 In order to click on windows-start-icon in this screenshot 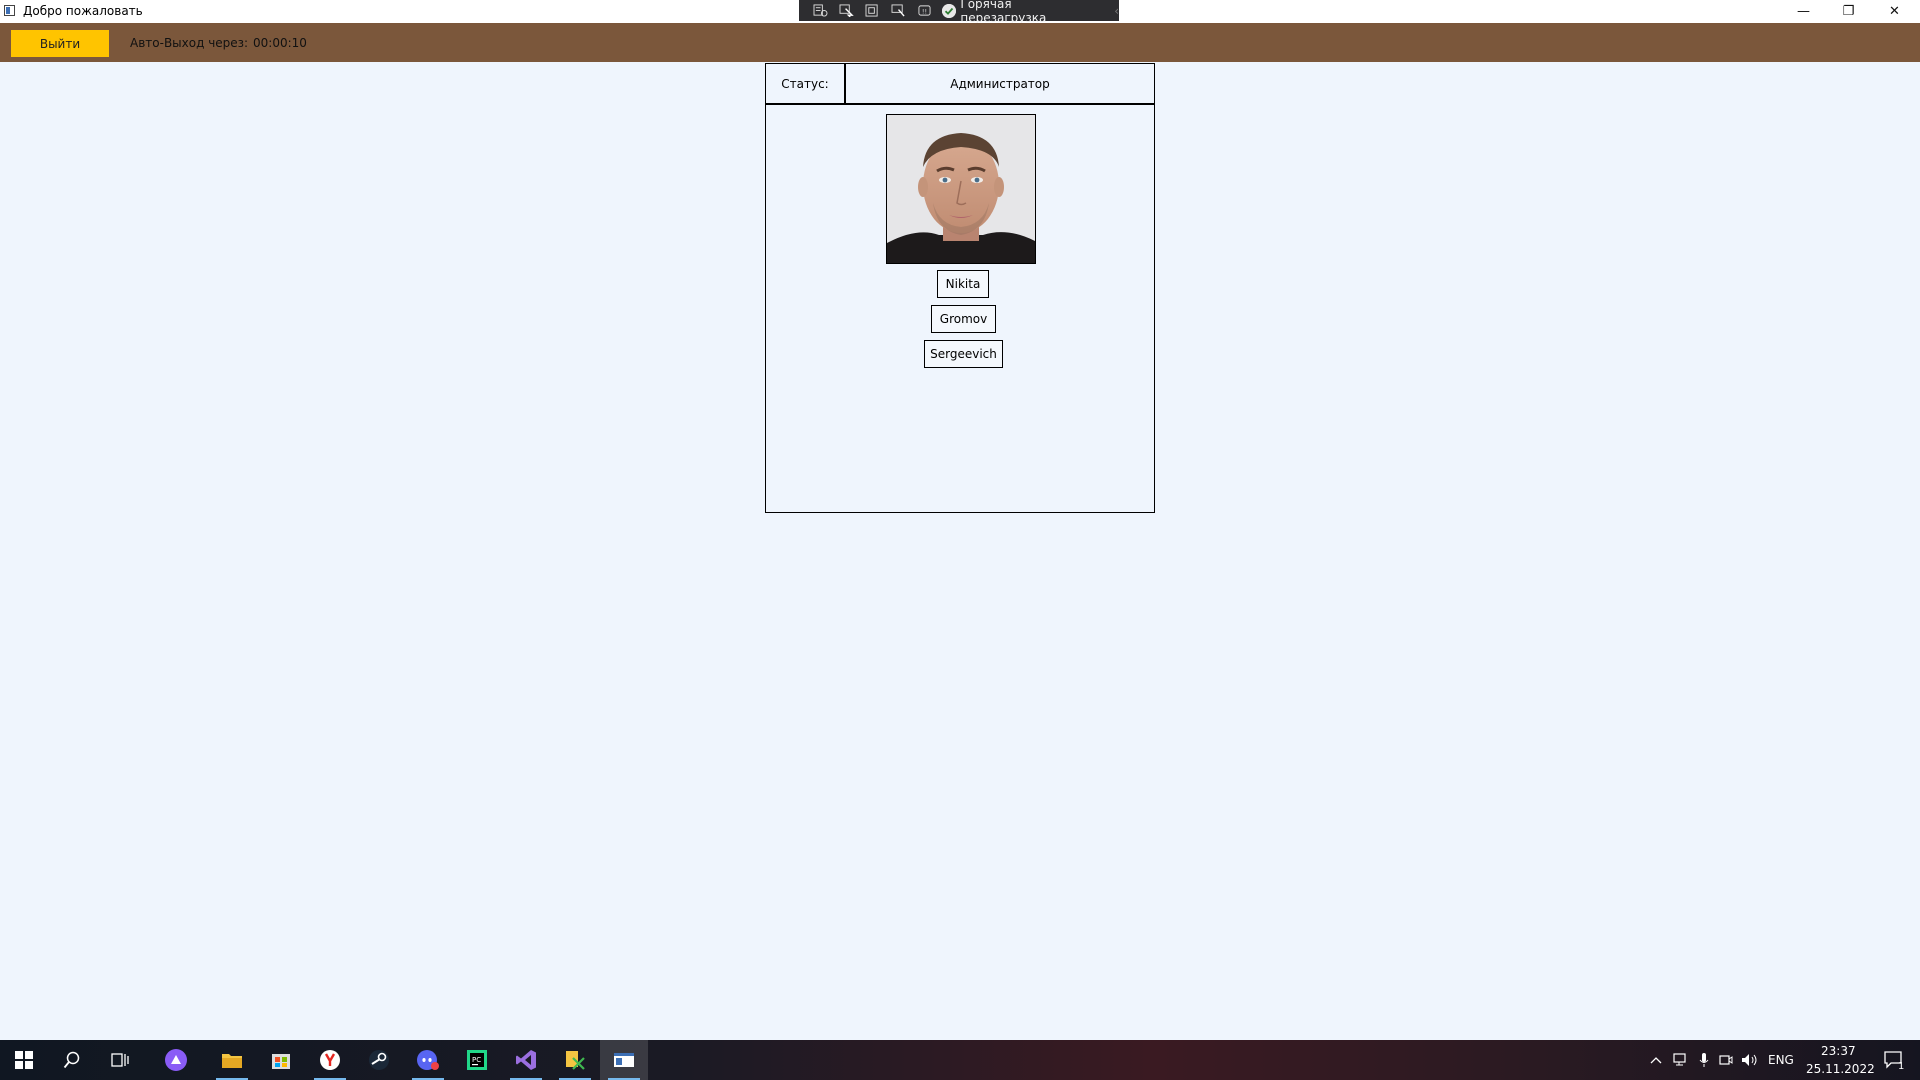, I will do `click(24, 1060)`.